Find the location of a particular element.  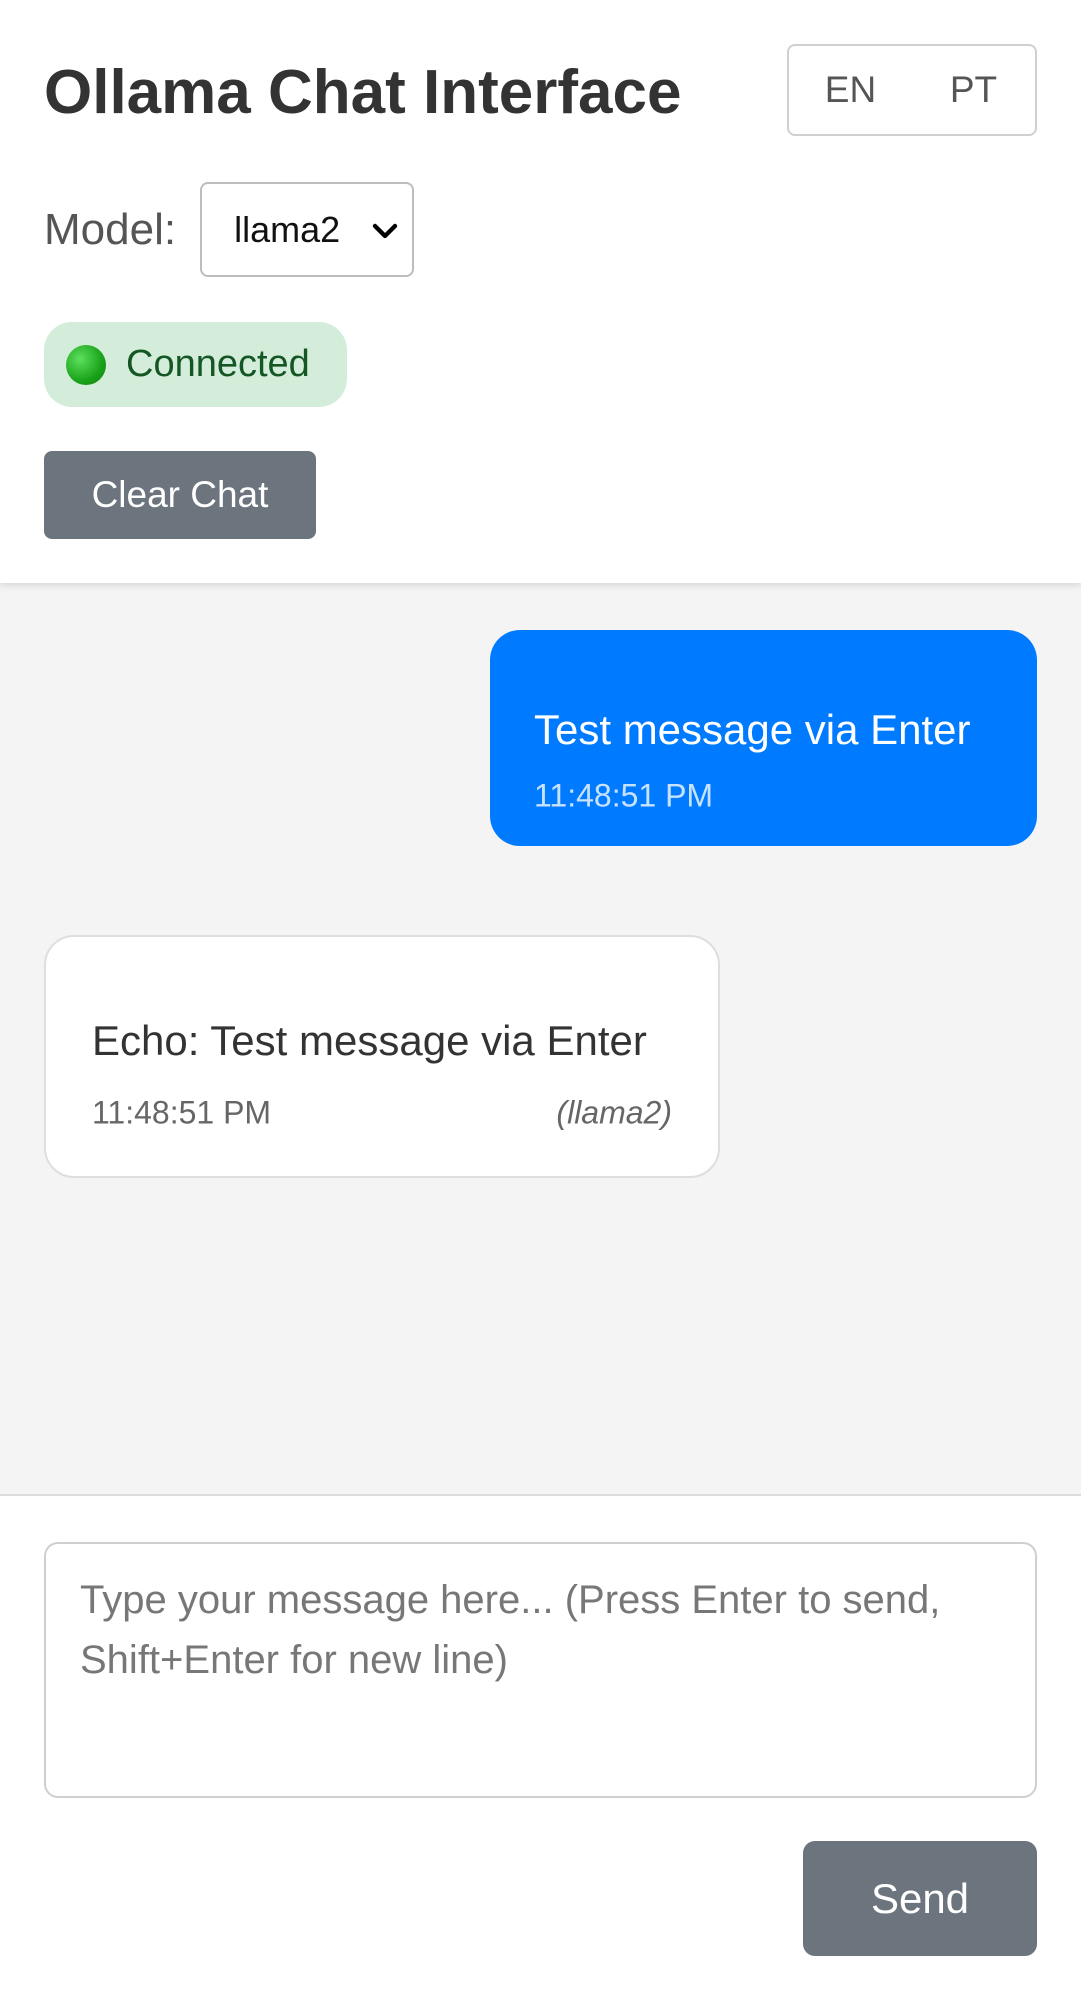

green-dot-icon is located at coordinates (86, 364).